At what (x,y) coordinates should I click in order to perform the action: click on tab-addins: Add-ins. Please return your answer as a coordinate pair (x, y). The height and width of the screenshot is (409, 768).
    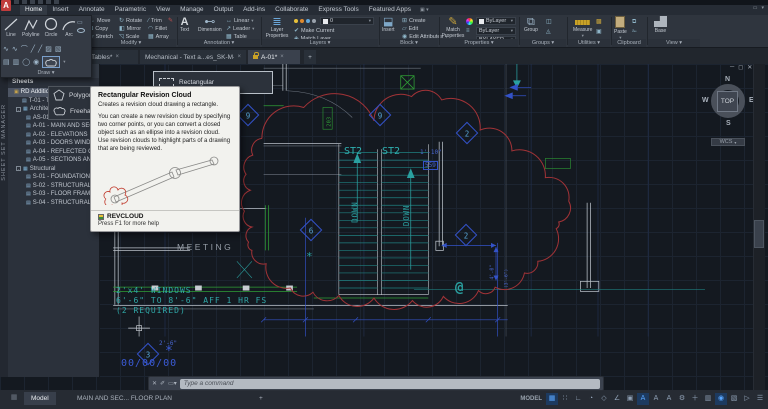
    Looking at the image, I should click on (254, 10).